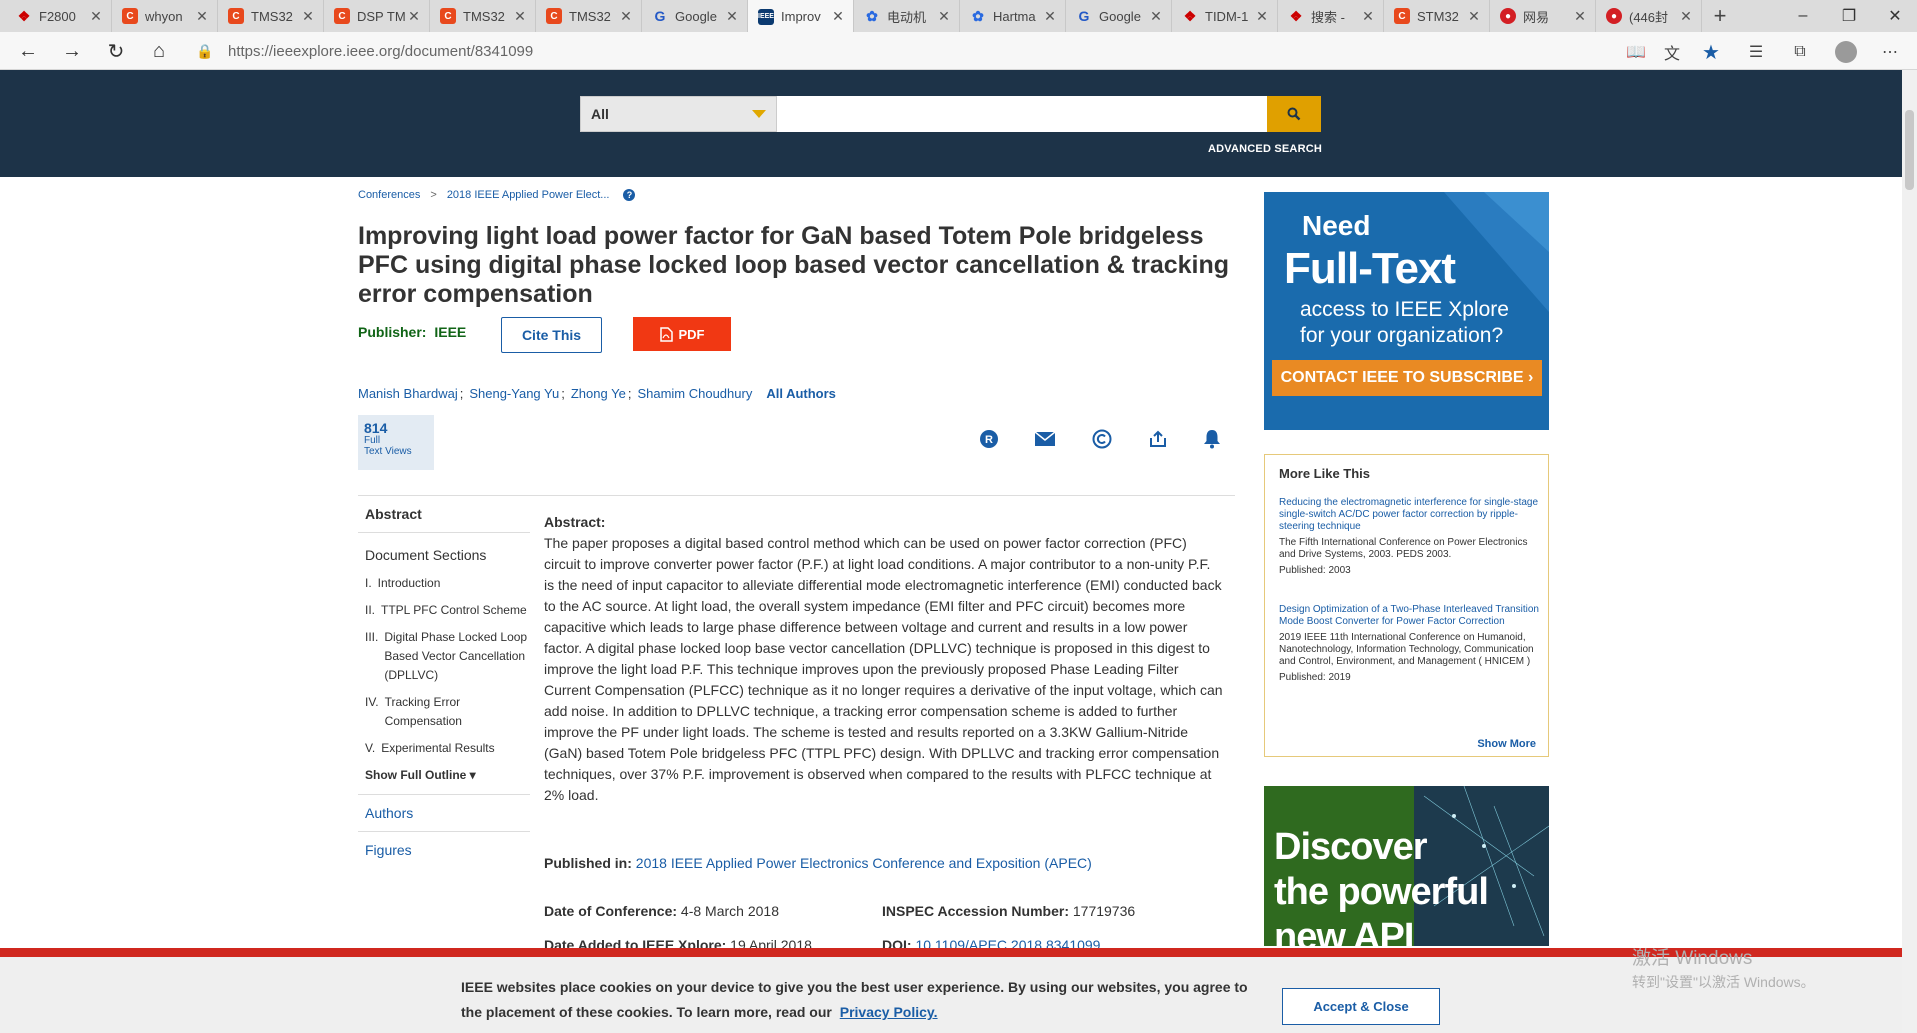 This screenshot has height=1033, width=1917. I want to click on scrollbar-thumb, so click(1909, 150).